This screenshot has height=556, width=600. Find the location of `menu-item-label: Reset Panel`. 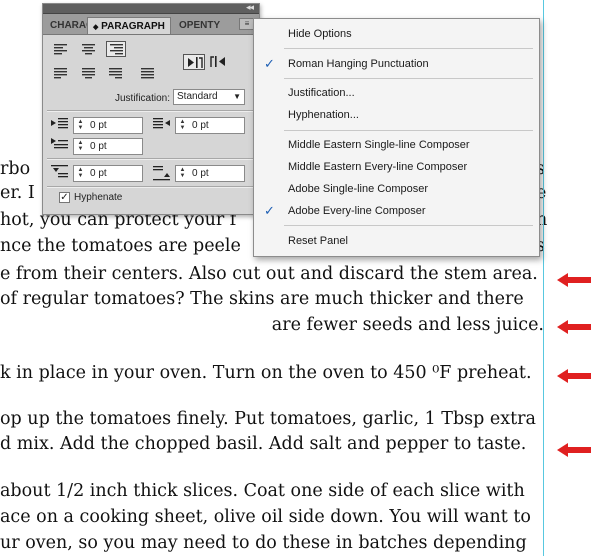

menu-item-label: Reset Panel is located at coordinates (318, 241).